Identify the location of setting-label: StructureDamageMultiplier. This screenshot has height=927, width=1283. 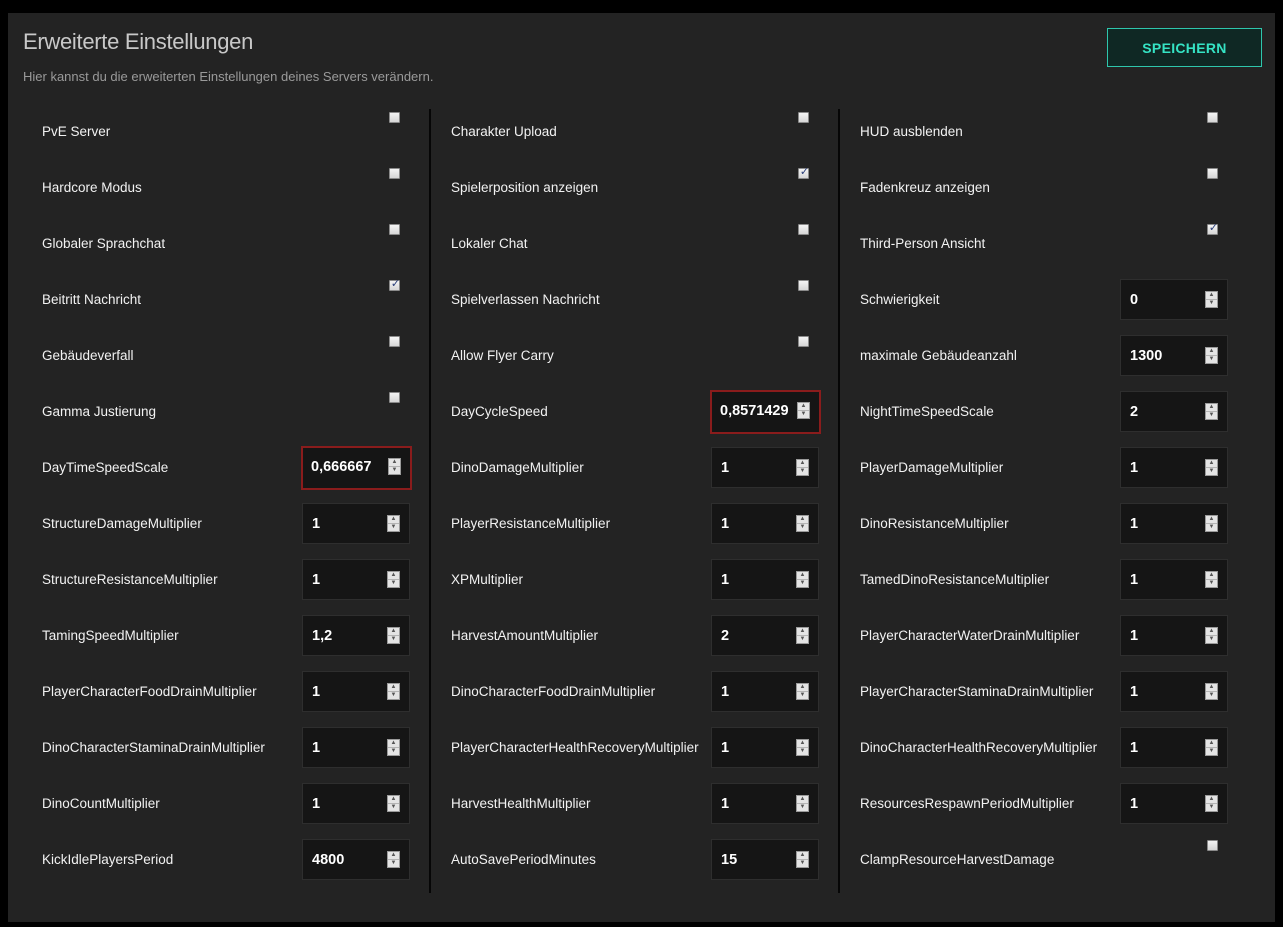
(122, 523).